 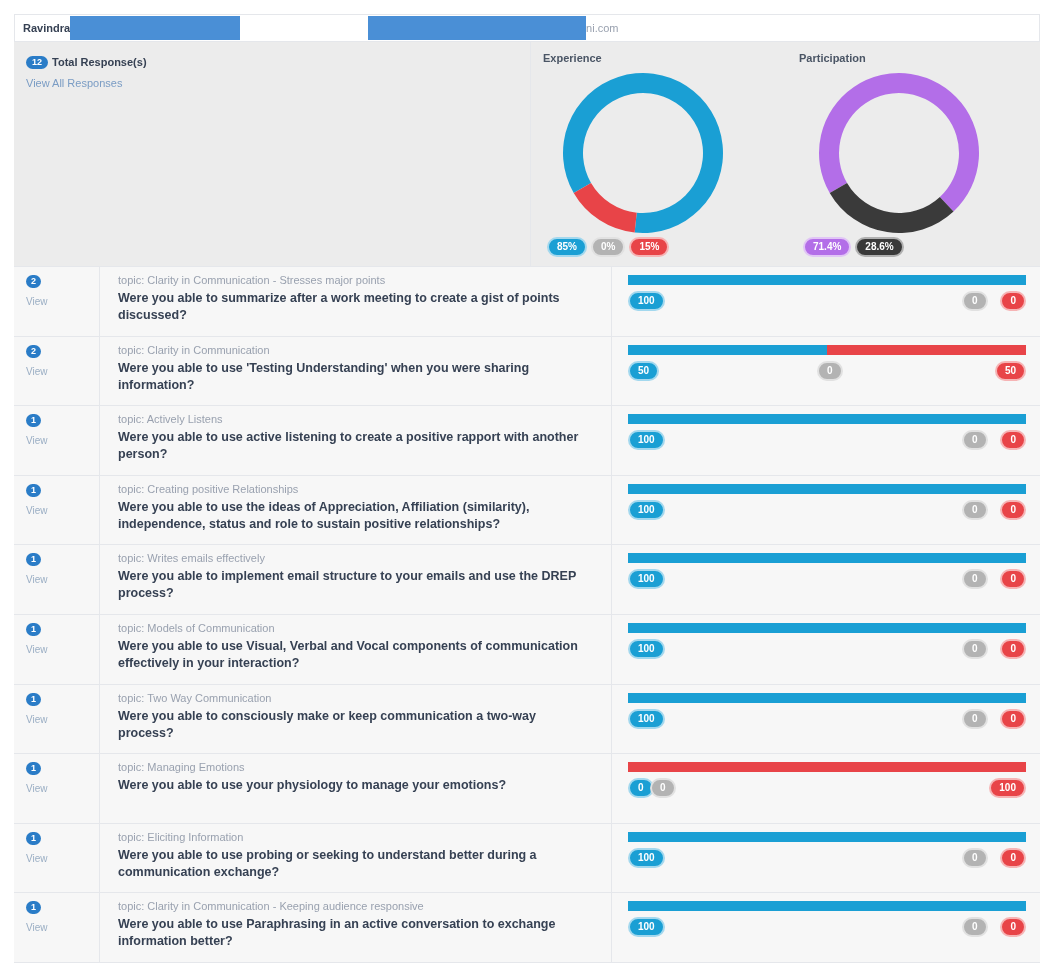 What do you see at coordinates (348, 654) in the screenshot?
I see `question-text: Were you able to use Visual, Verbal and Vocal components of communication effectively in your interaction?` at bounding box center [348, 654].